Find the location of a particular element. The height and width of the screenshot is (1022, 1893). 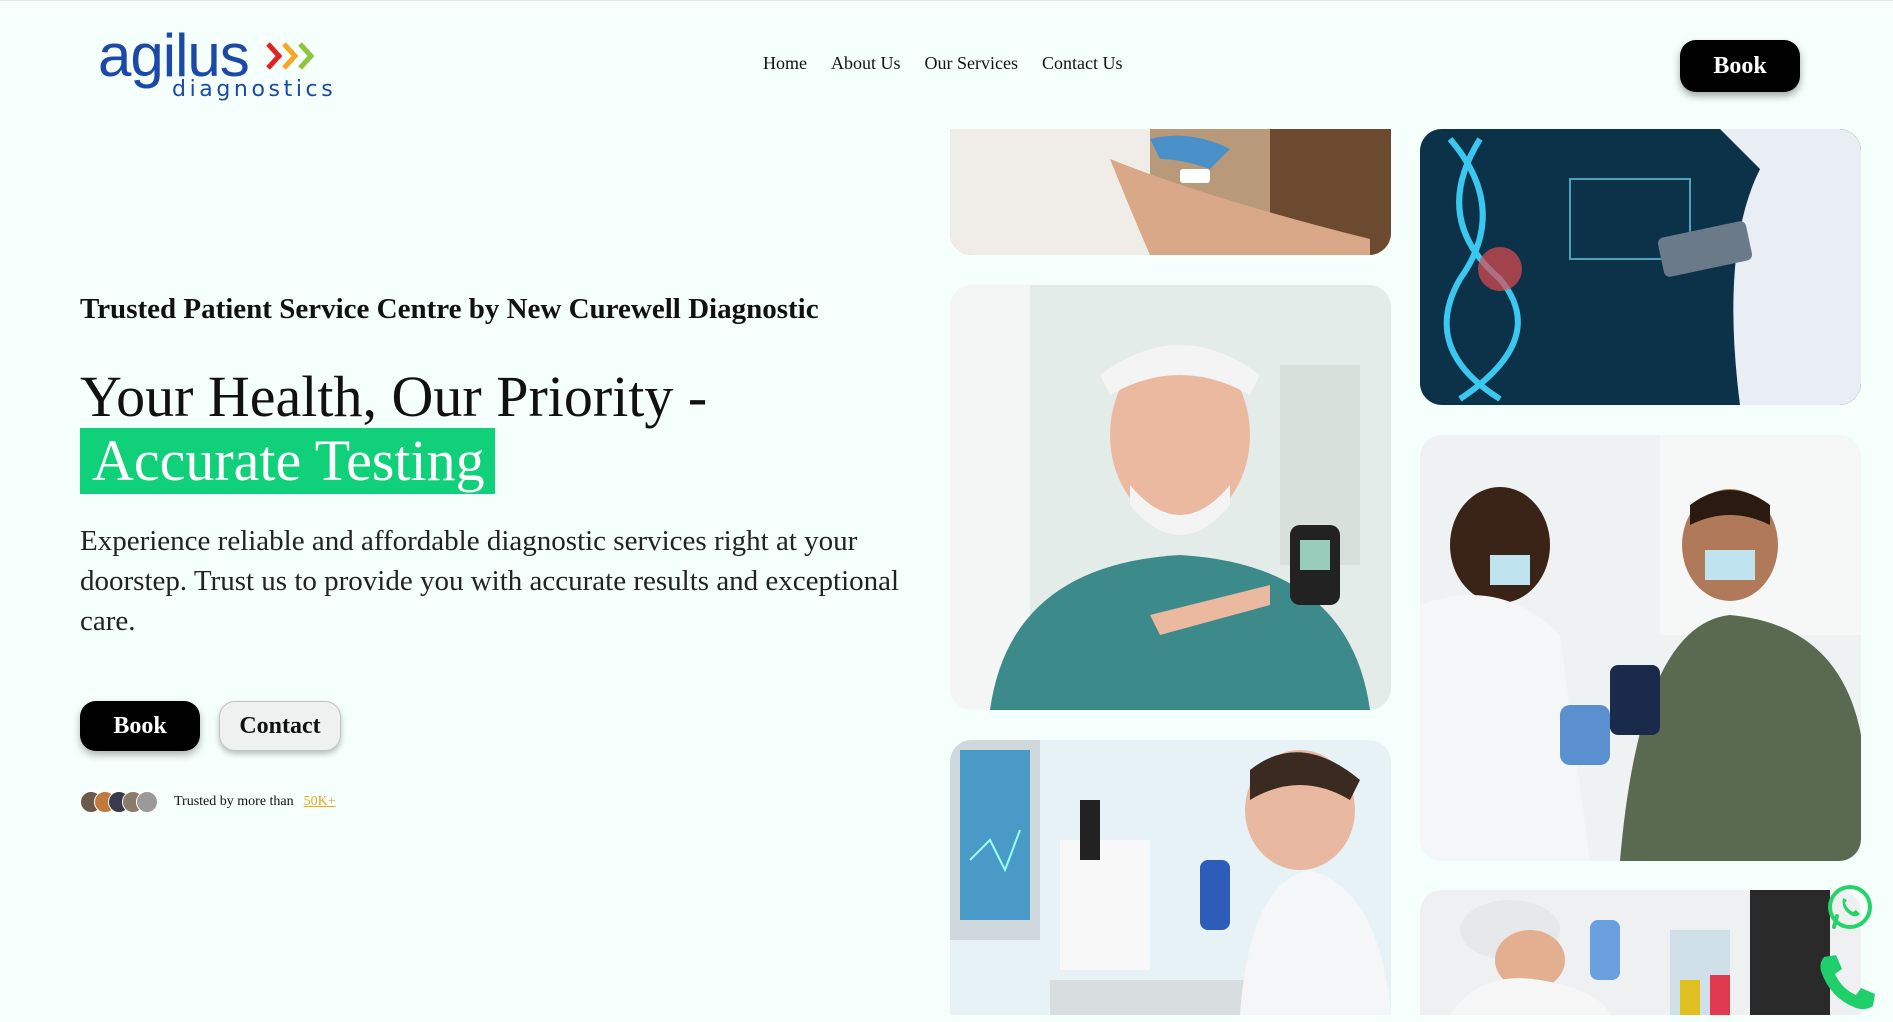

logo-subtitle: diagnostics is located at coordinates (254, 89).